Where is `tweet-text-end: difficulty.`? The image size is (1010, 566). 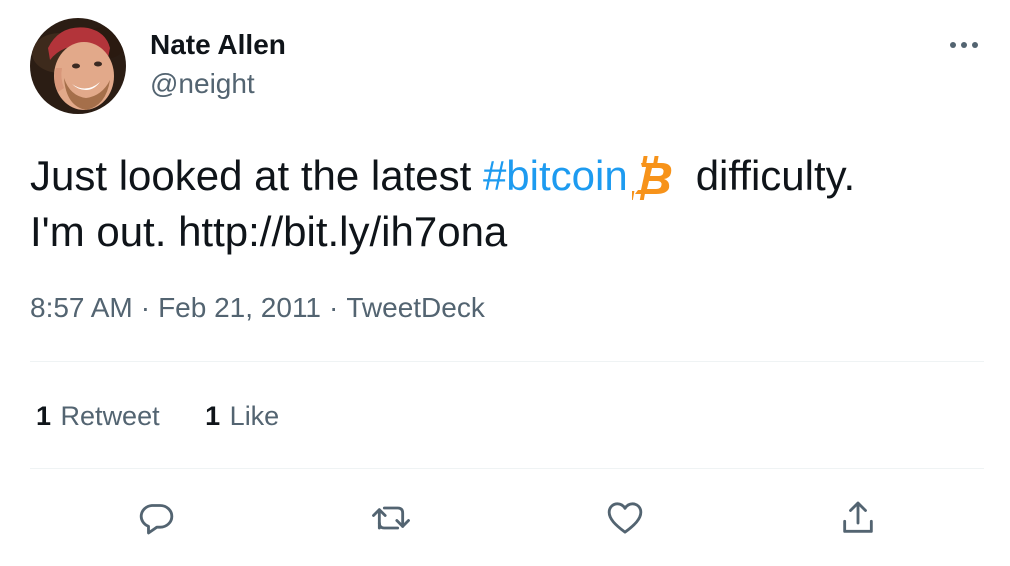 tweet-text-end: difficulty. is located at coordinates (775, 175).